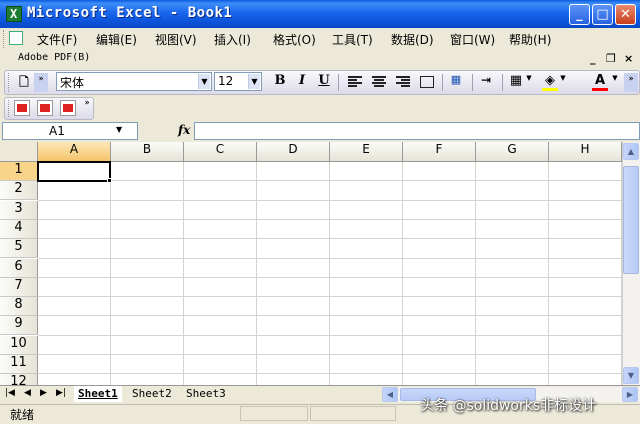 This screenshot has height=424, width=640. What do you see at coordinates (16, 38) in the screenshot?
I see `document-icon` at bounding box center [16, 38].